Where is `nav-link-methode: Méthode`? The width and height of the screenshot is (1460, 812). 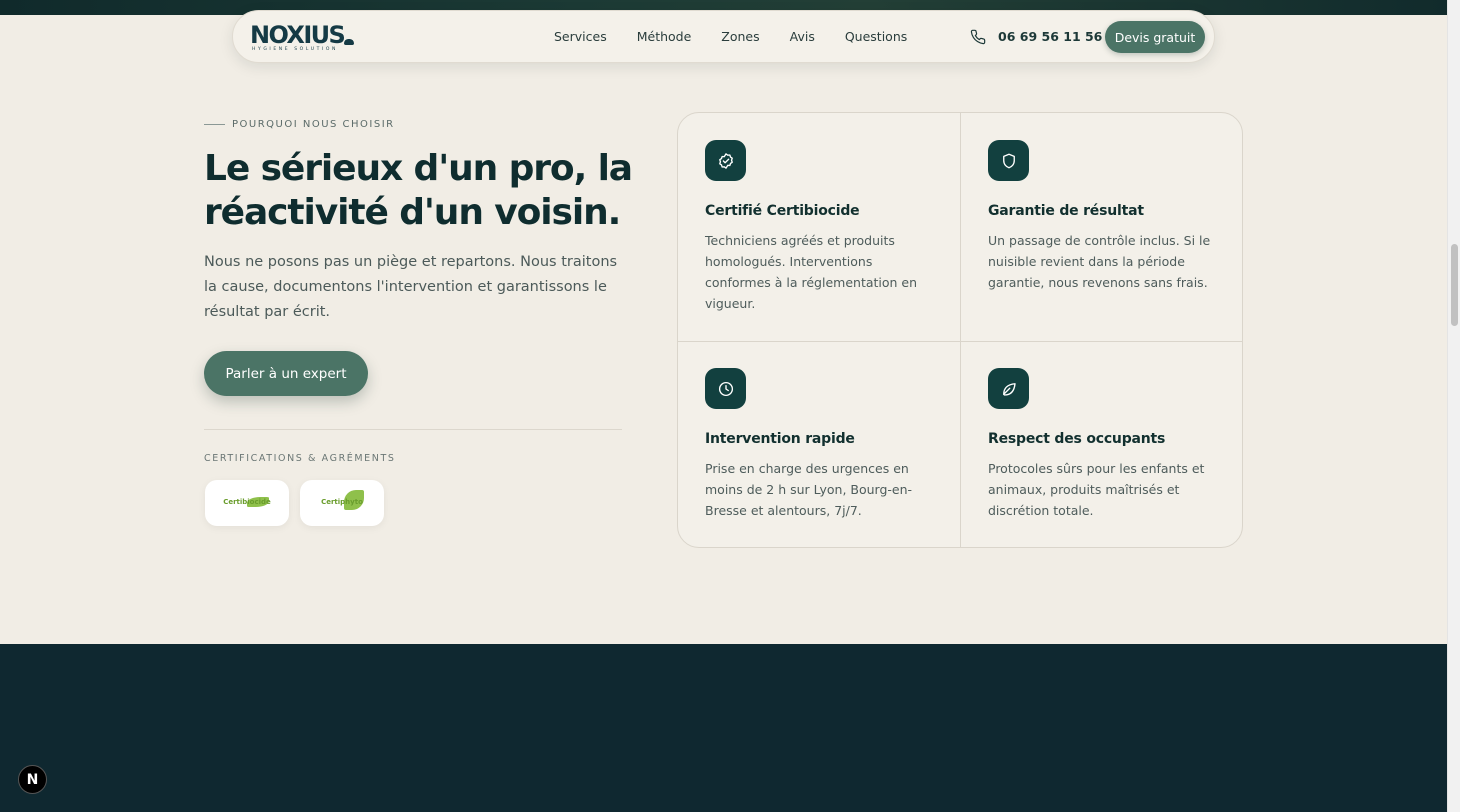
nav-link-methode: Méthode is located at coordinates (664, 37).